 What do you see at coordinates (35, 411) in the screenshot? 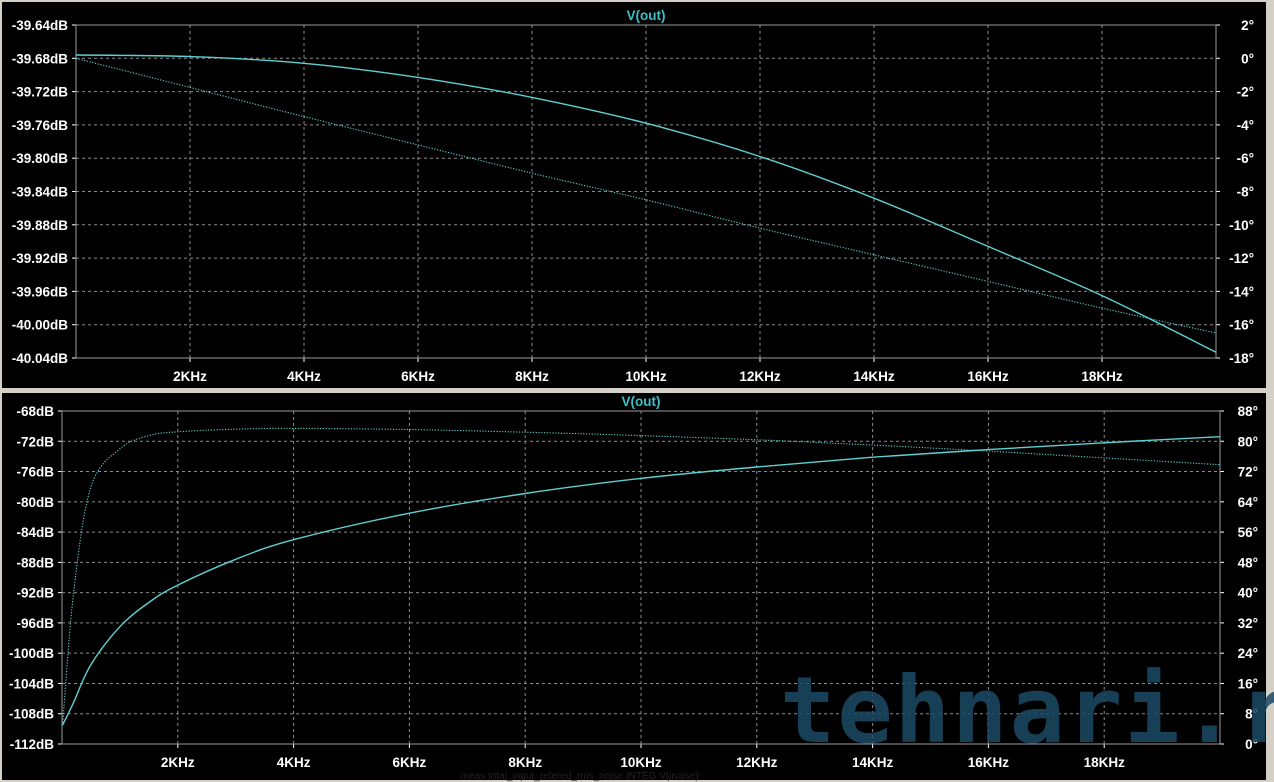
I see `y-tick-label: -68dB` at bounding box center [35, 411].